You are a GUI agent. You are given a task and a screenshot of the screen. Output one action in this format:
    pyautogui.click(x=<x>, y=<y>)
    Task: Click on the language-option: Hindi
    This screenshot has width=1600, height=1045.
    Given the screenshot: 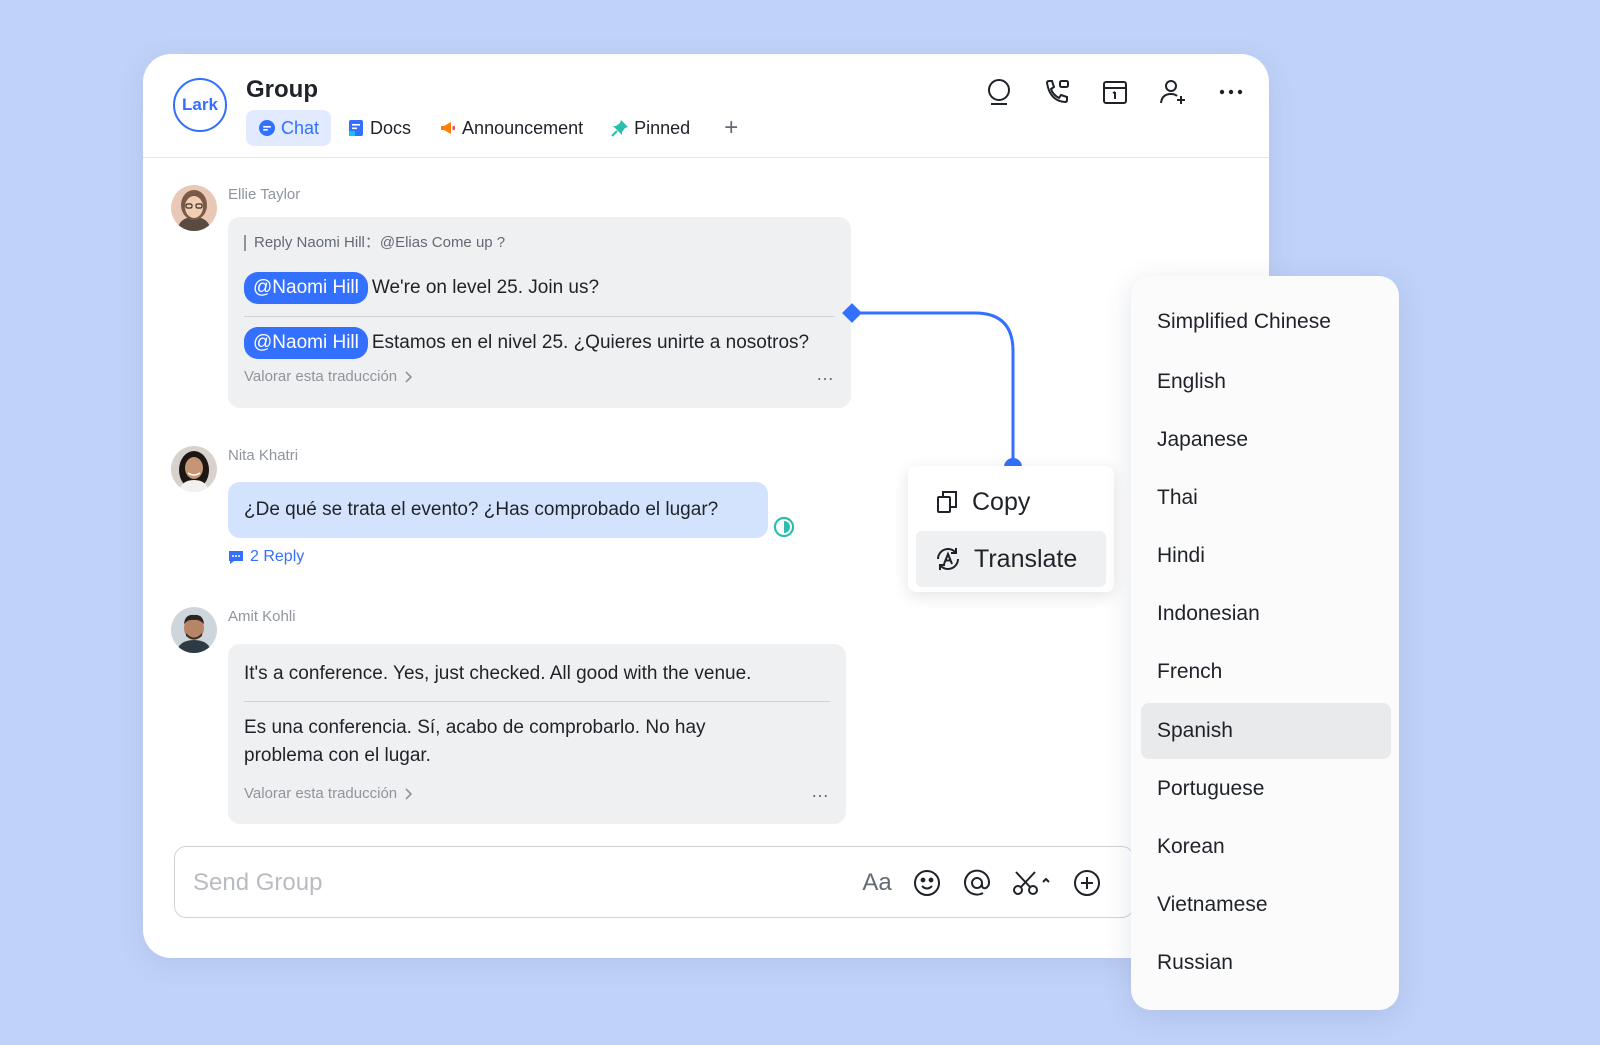 What is the action you would take?
    pyautogui.click(x=1266, y=556)
    